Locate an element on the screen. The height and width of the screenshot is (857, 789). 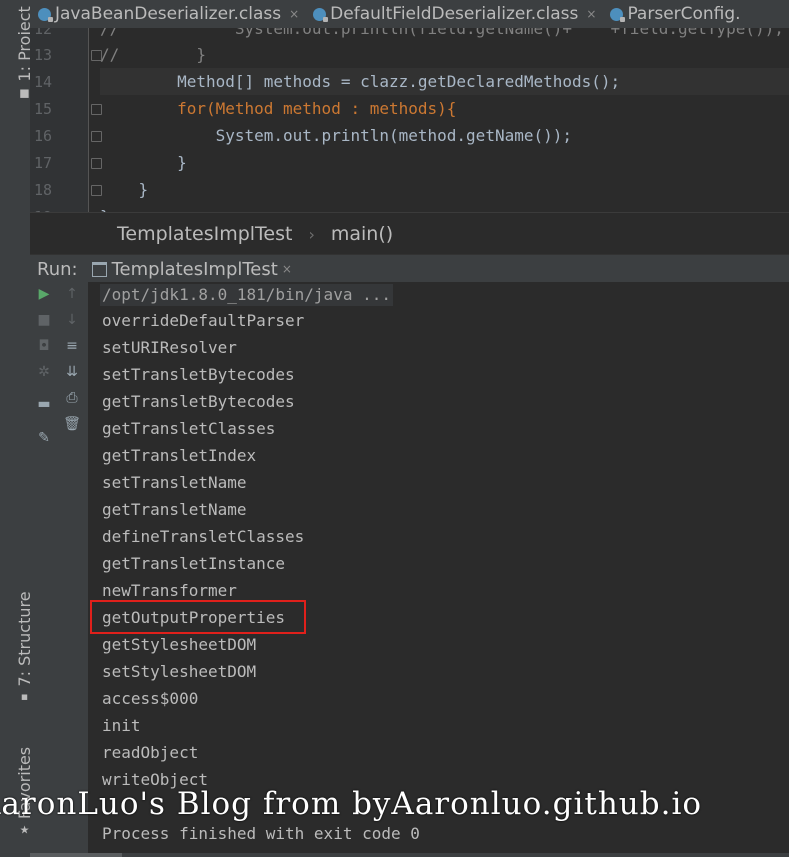
console-exit-message: Process finished with exit code 0 is located at coordinates (261, 833).